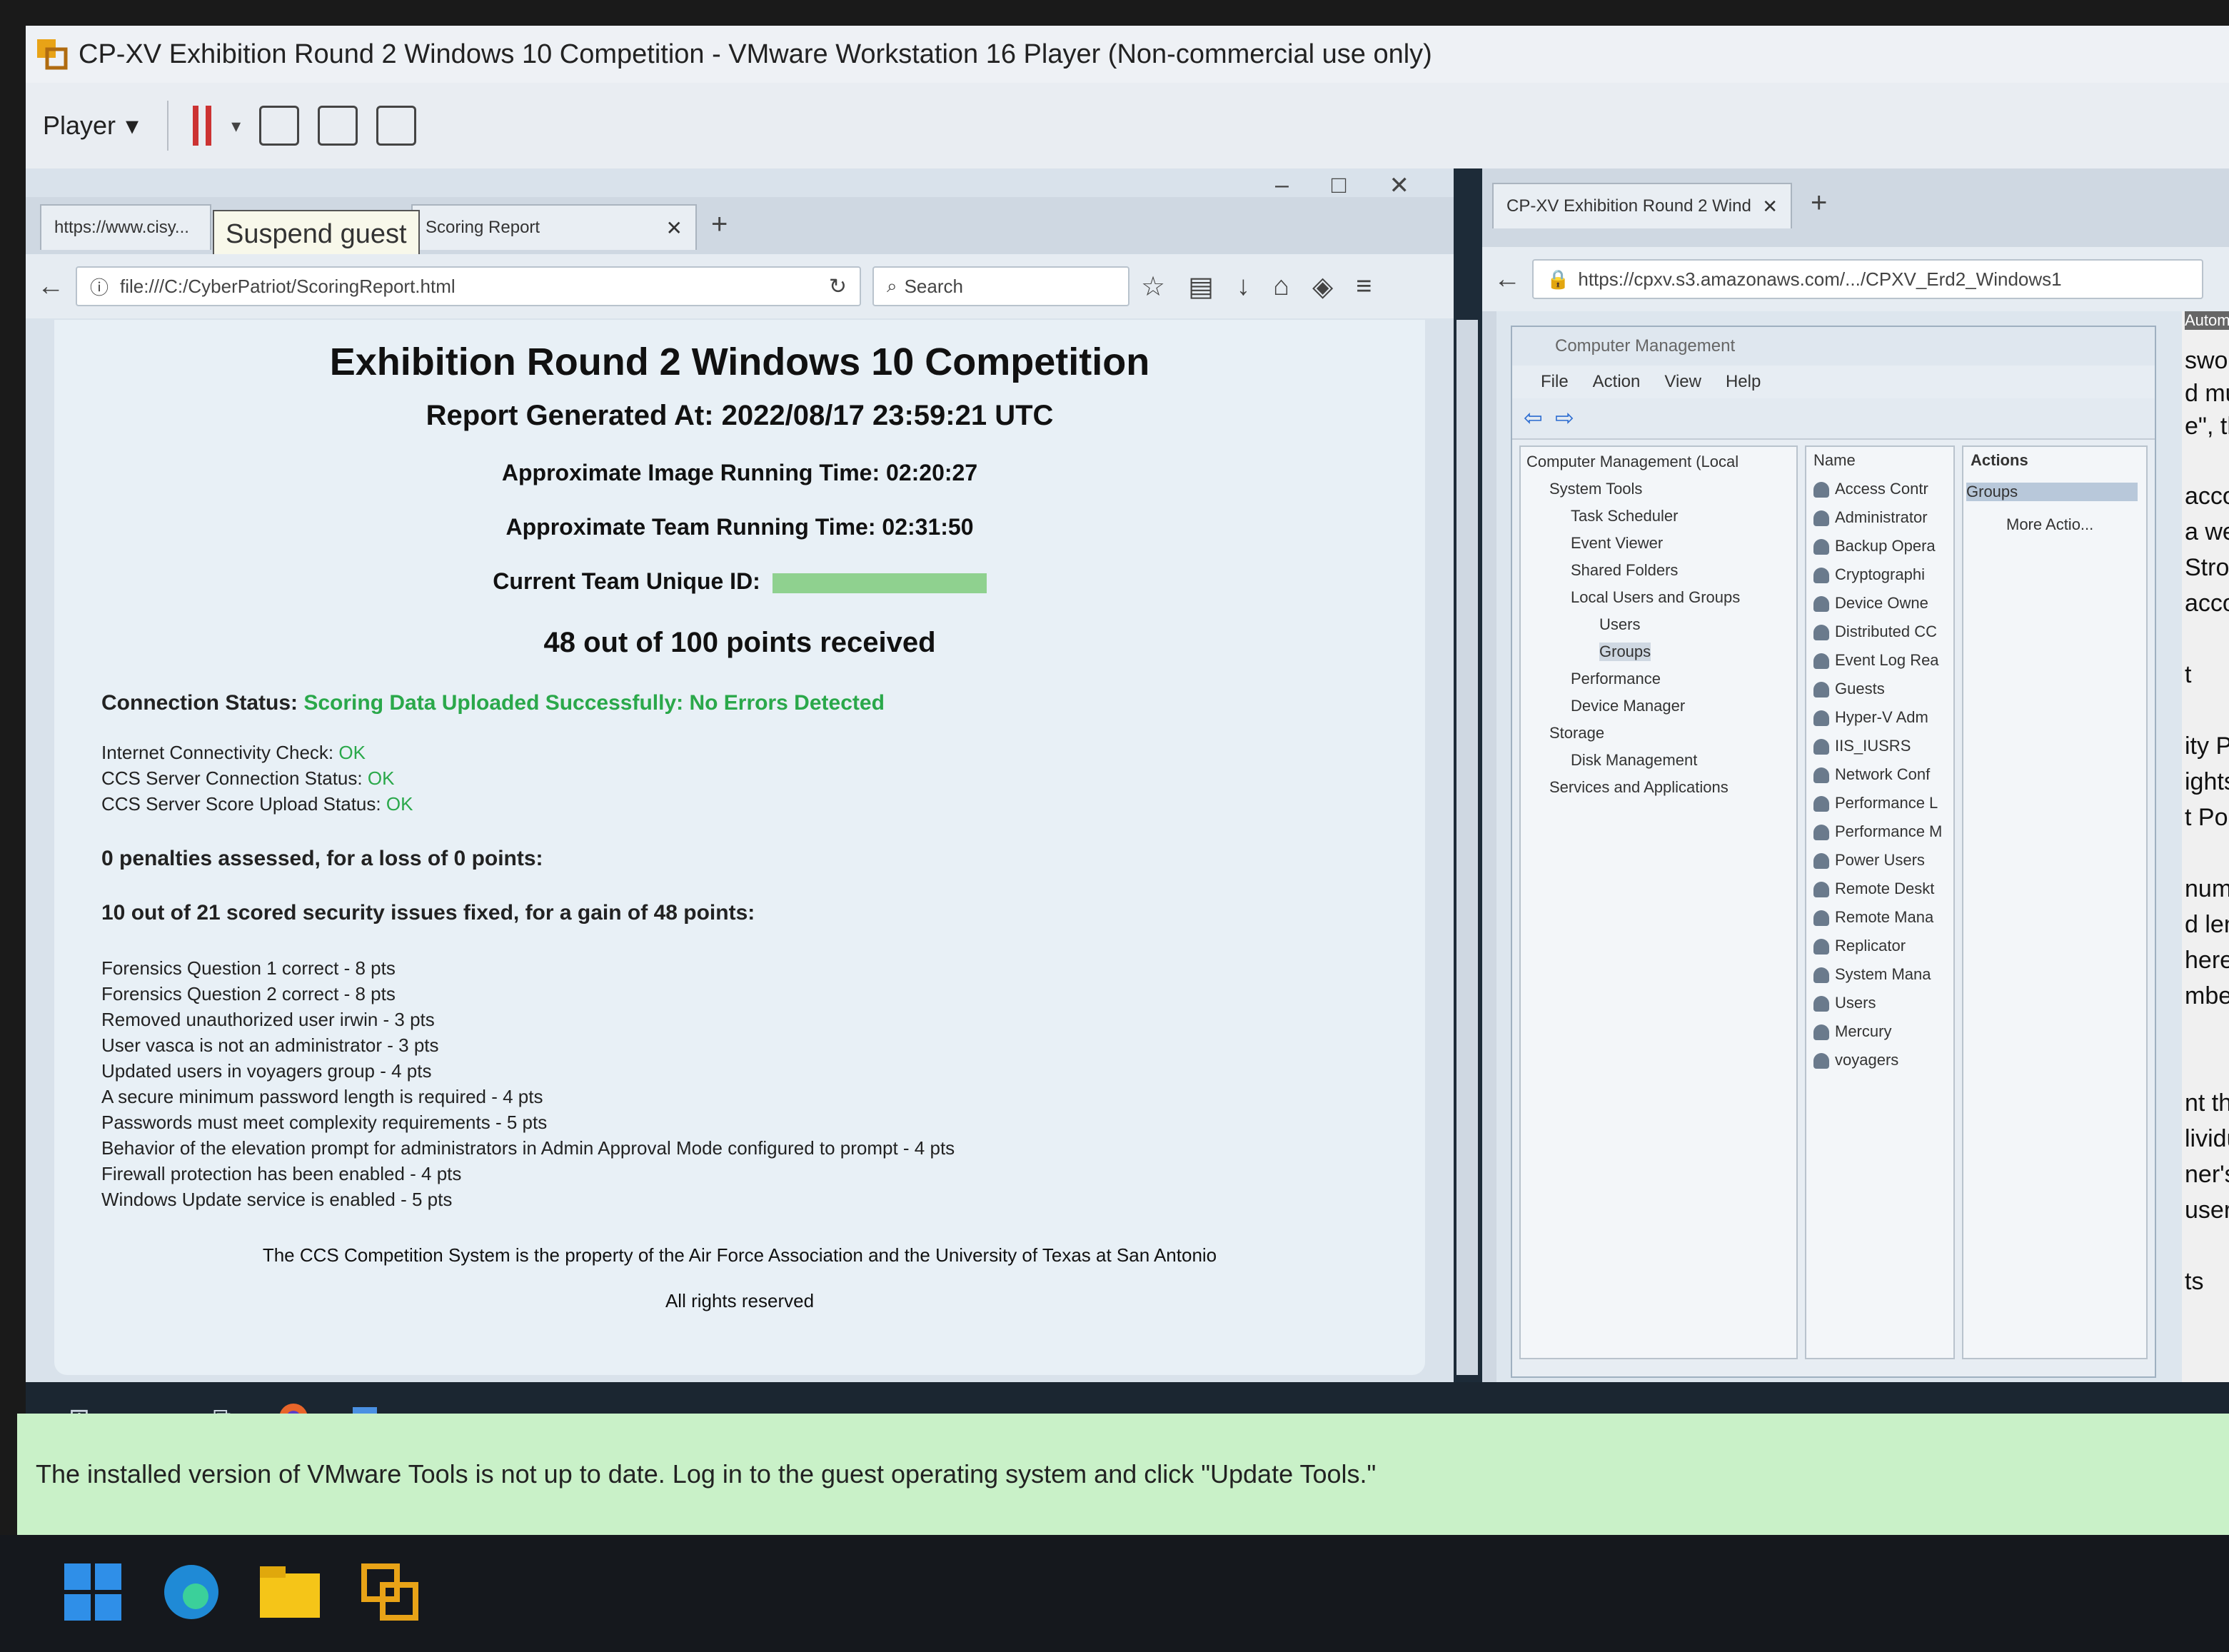  I want to click on list-item: Performance M, so click(1877, 831).